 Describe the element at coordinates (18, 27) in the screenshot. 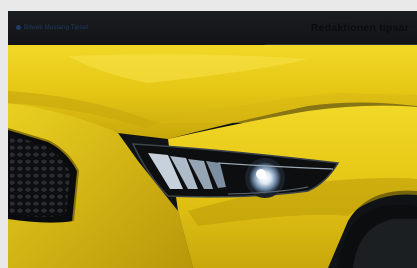

I see `brand-dot-icon` at that location.